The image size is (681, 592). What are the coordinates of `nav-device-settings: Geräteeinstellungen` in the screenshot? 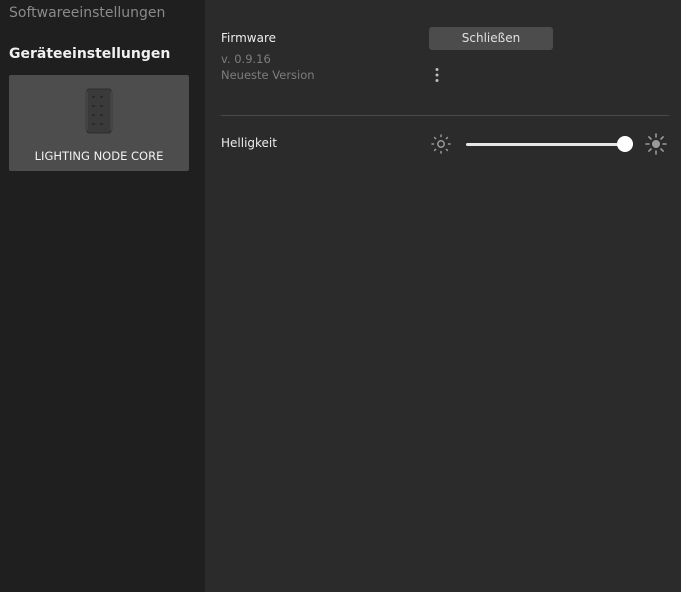 It's located at (89, 54).